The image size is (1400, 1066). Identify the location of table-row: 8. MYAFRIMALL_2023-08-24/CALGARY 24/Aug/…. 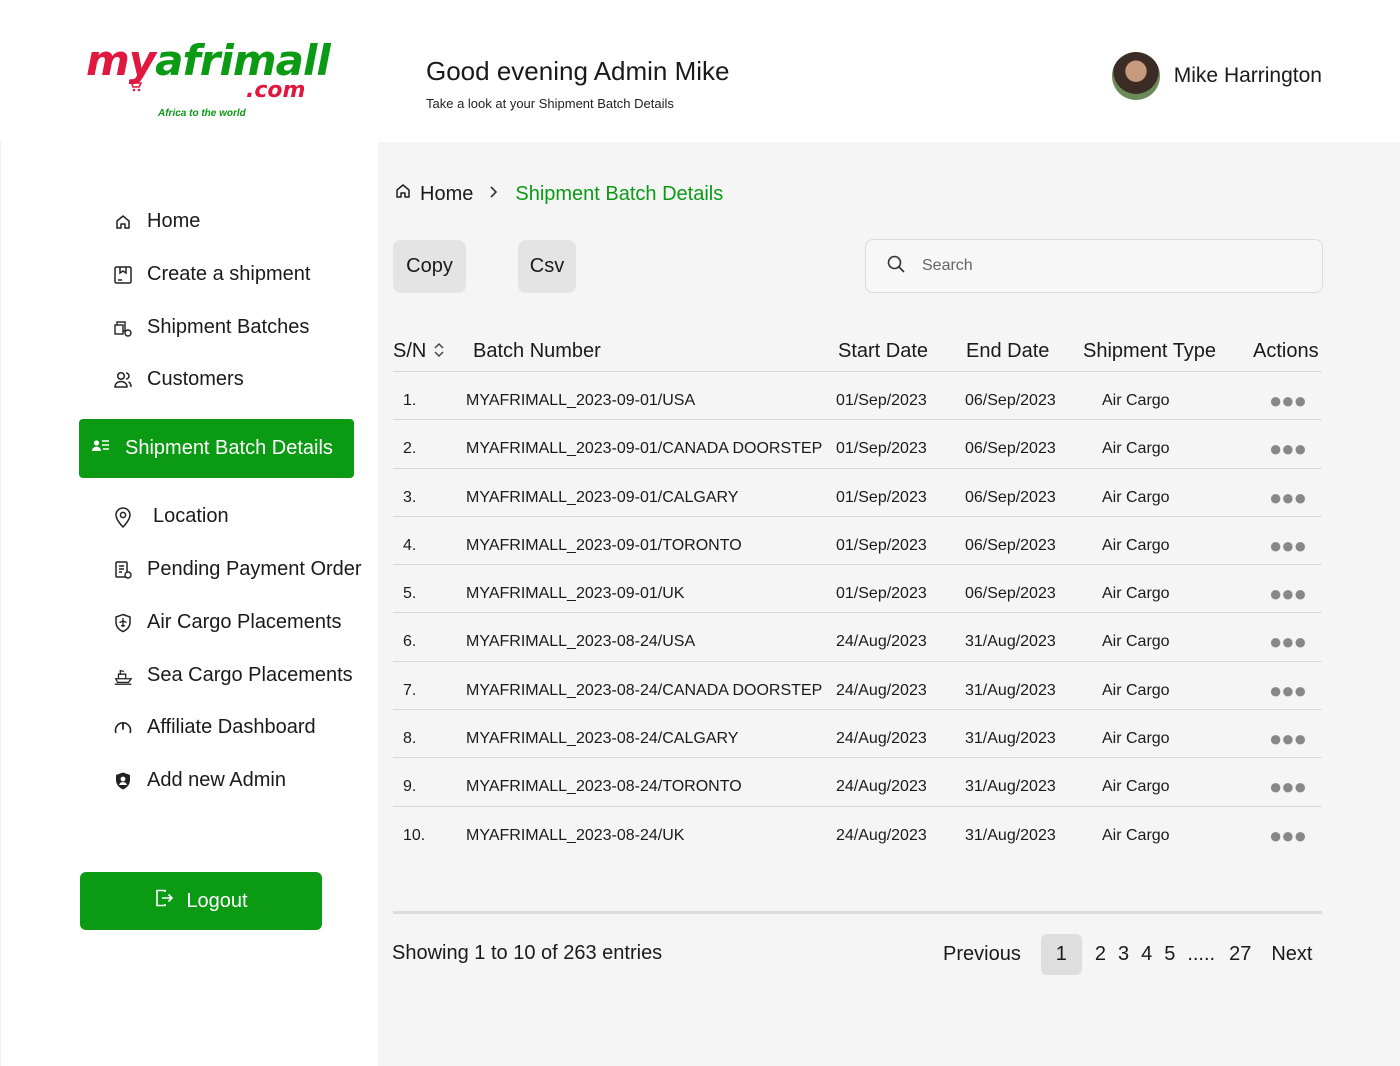
(857, 734).